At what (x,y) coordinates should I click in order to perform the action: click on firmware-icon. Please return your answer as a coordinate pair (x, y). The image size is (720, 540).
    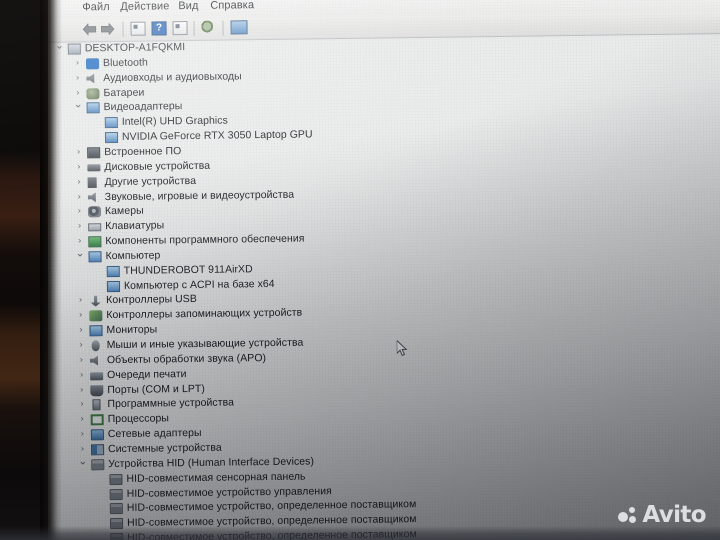
    Looking at the image, I should click on (94, 153).